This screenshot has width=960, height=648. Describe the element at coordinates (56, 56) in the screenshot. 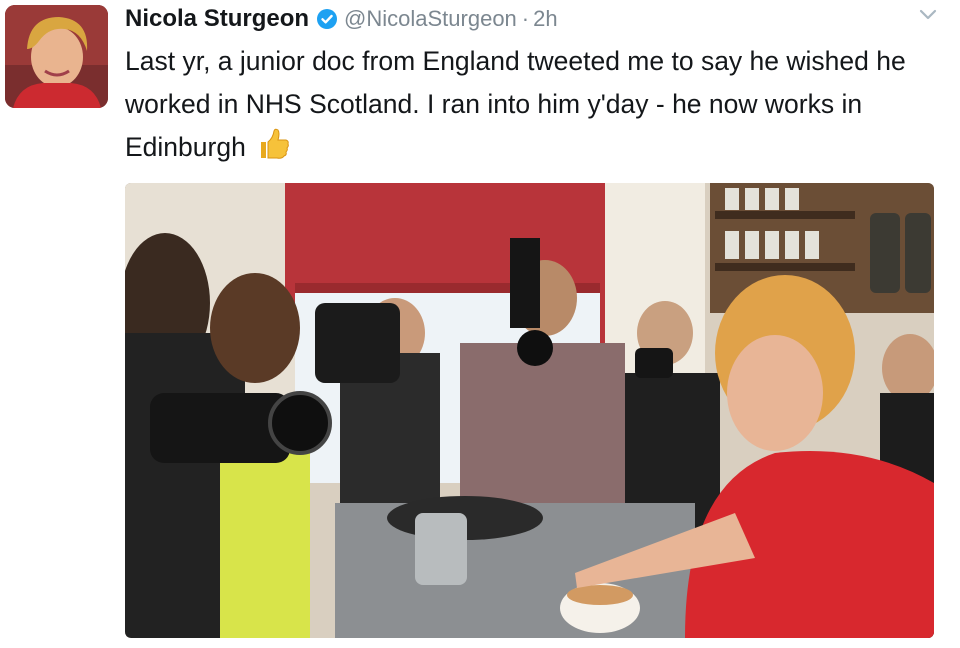

I see `author-avatar` at that location.